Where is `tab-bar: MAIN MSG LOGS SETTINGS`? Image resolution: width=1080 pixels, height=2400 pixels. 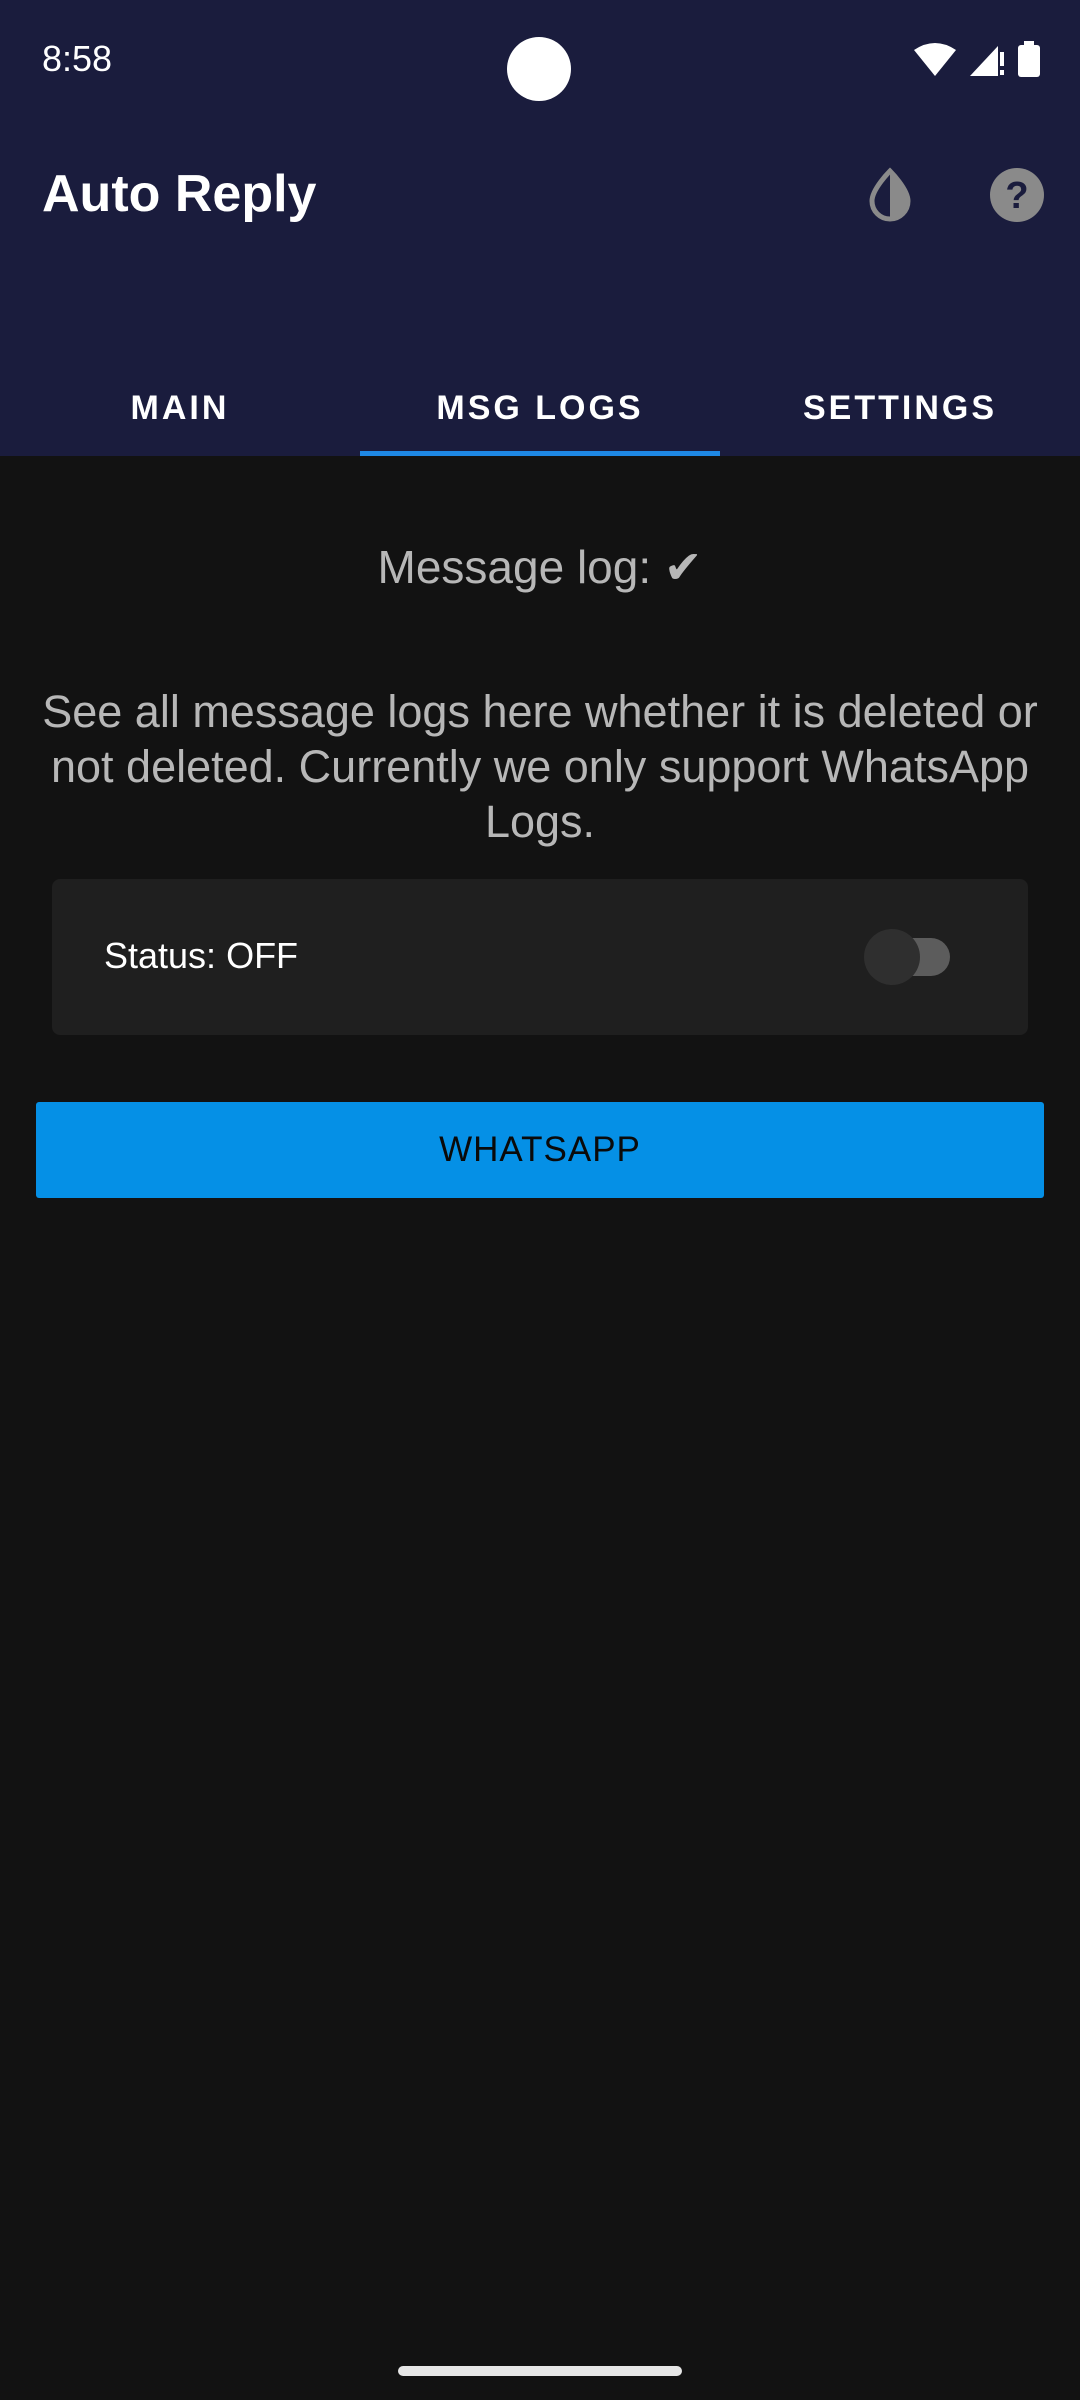
tab-bar: MAIN MSG LOGS SETTINGS is located at coordinates (540, 408).